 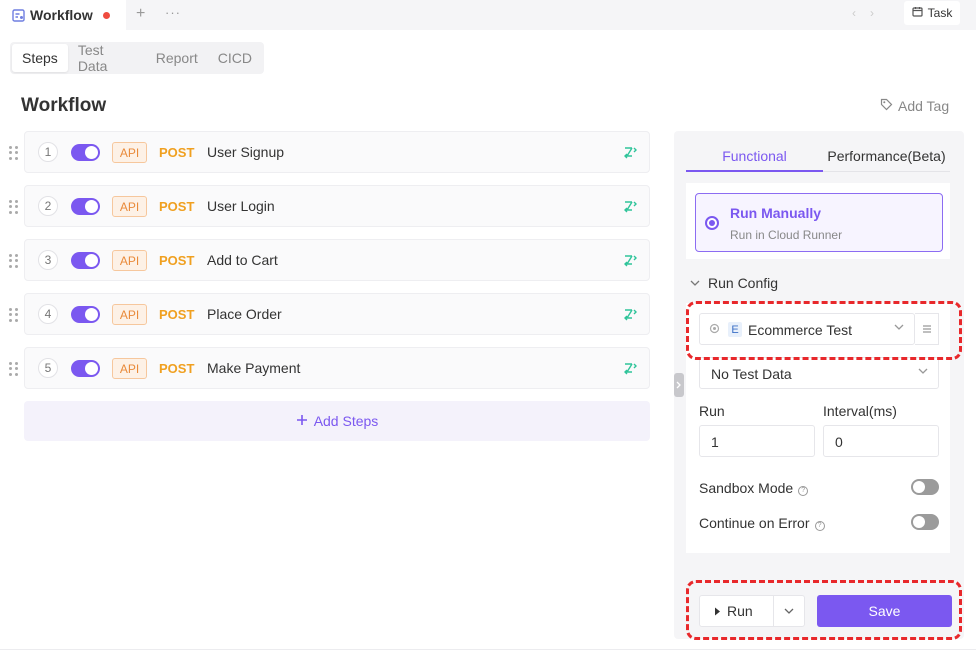 What do you see at coordinates (746, 488) in the screenshot?
I see `sandbox-mode-text: Sandbox Mode` at bounding box center [746, 488].